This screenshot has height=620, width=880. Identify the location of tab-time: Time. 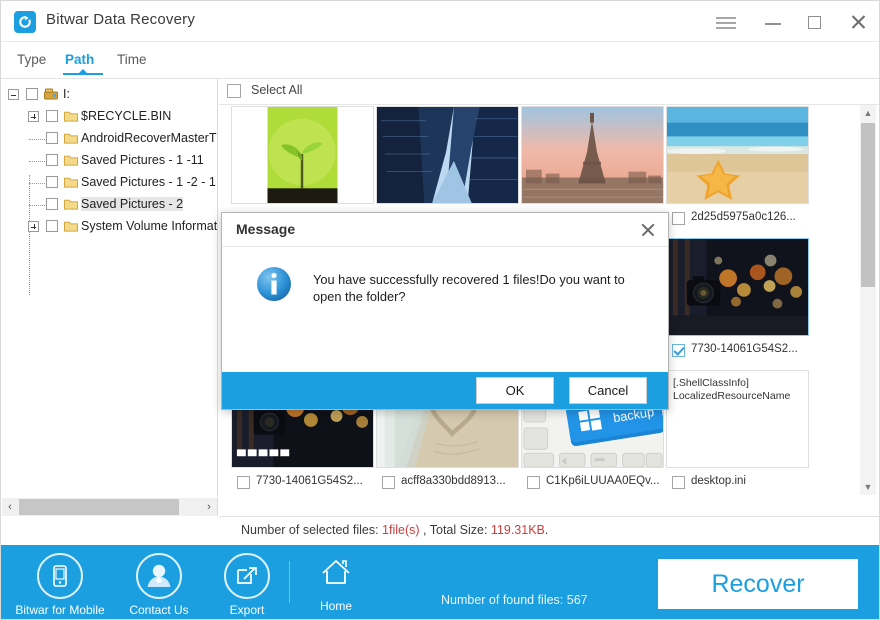
(132, 59).